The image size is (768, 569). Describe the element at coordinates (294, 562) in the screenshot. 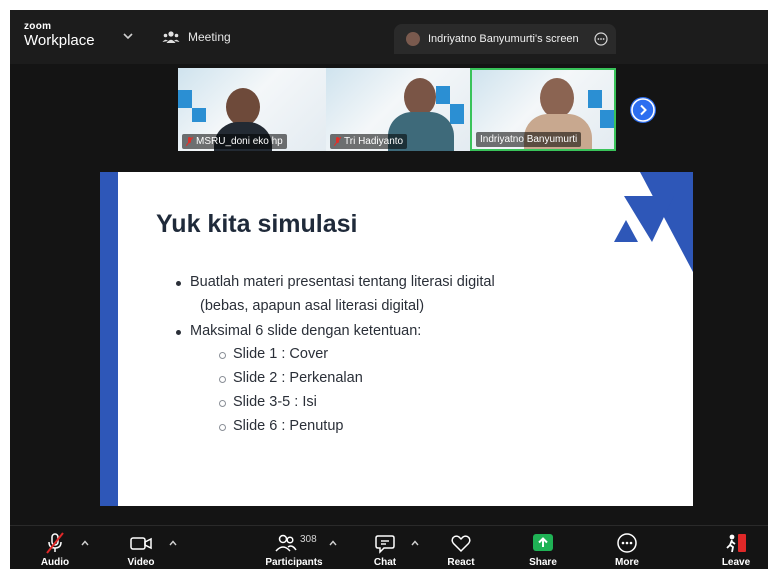

I see `participants-label: Participants` at that location.